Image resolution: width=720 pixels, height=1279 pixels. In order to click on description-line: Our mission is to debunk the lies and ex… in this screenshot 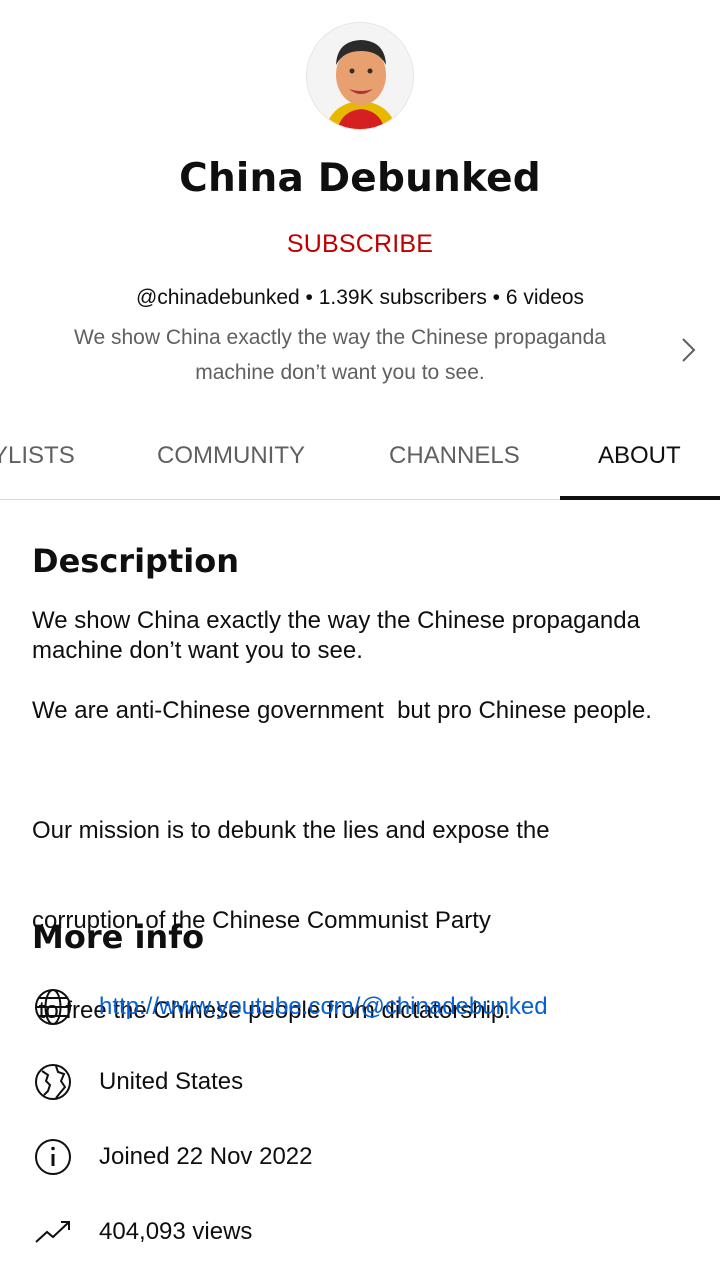, I will do `click(291, 830)`.